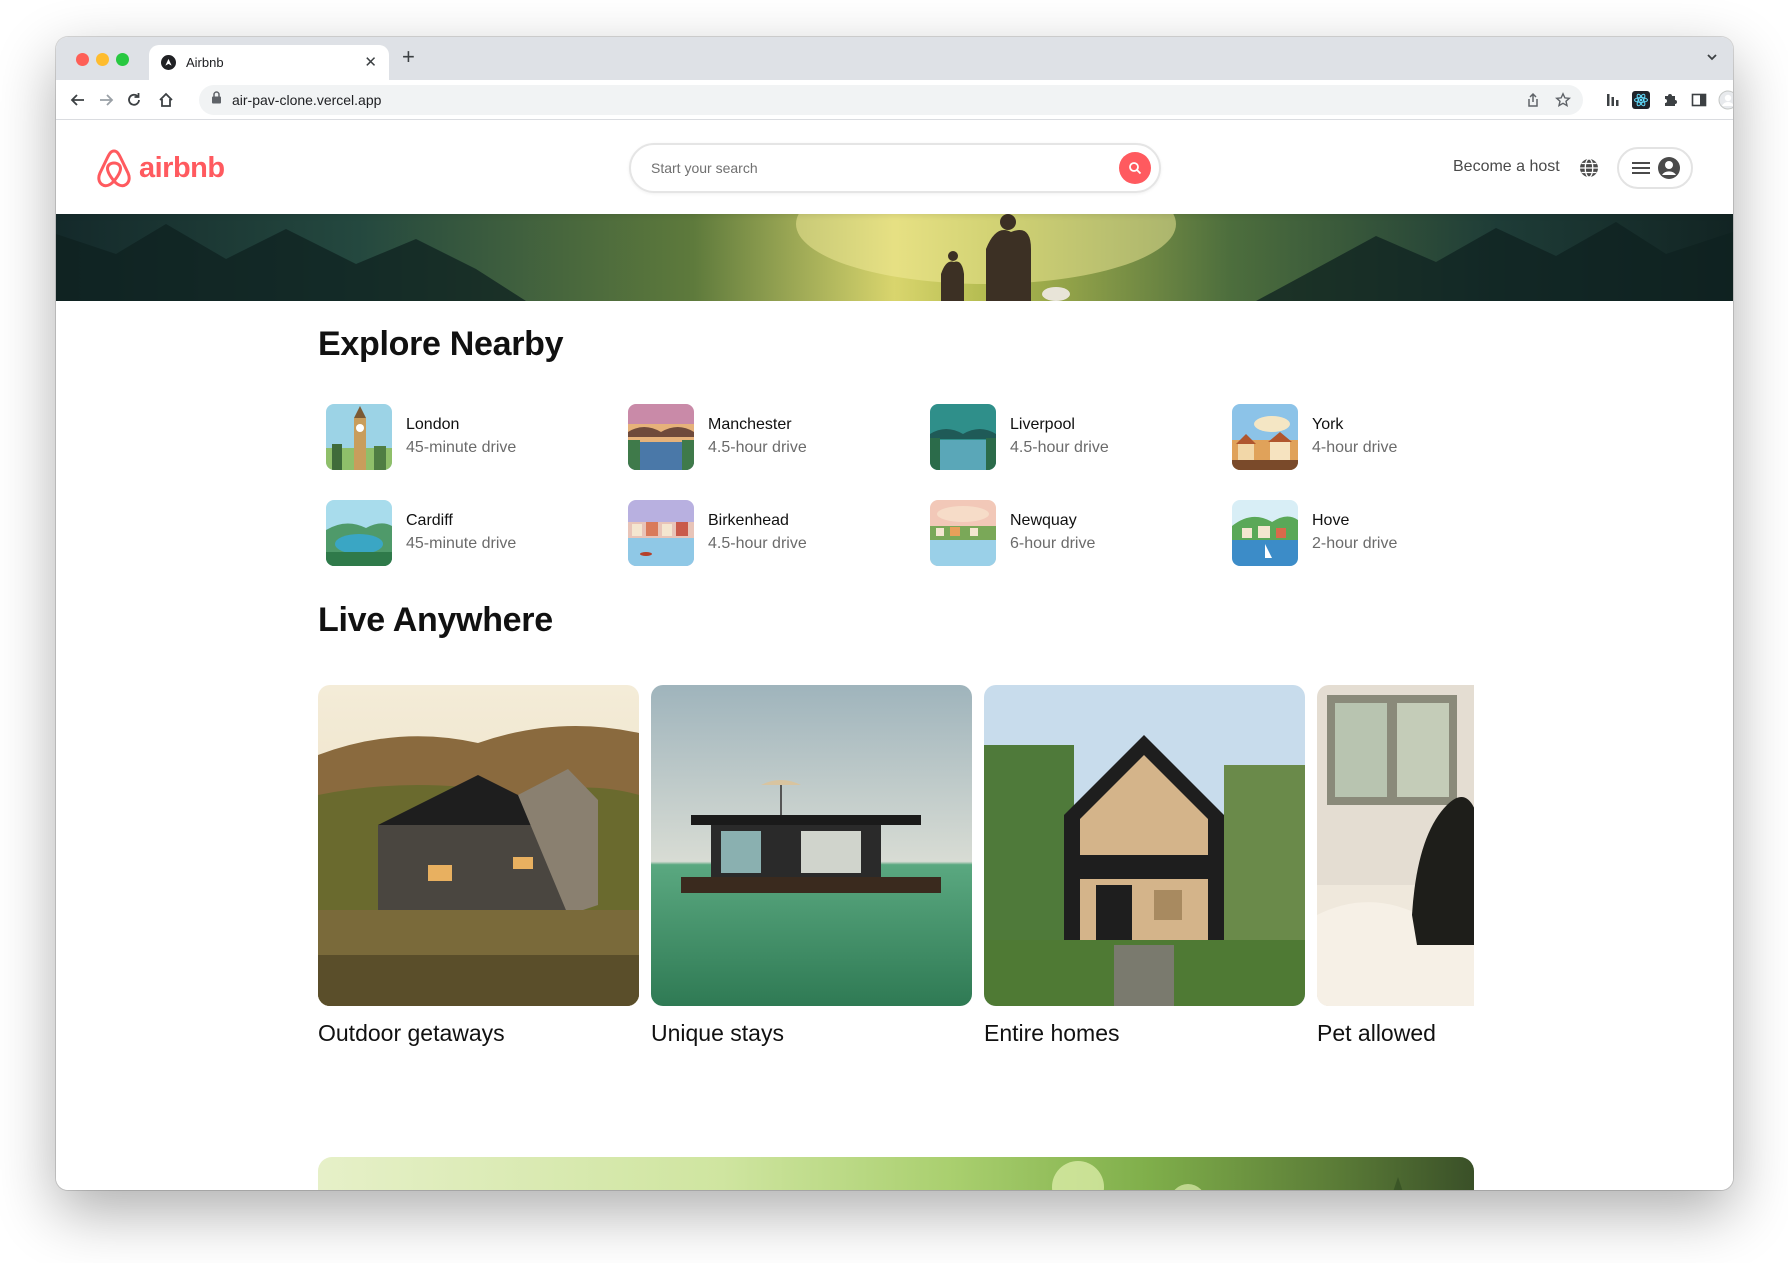 The height and width of the screenshot is (1263, 1788). What do you see at coordinates (750, 424) in the screenshot?
I see `nearby-city: Manchester` at bounding box center [750, 424].